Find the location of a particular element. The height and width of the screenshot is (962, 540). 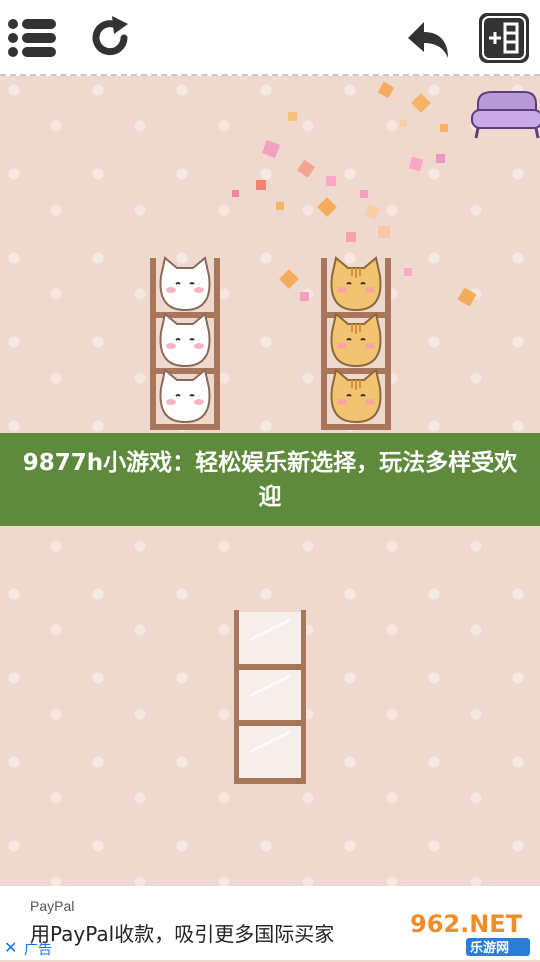

add-shelf-button is located at coordinates (504, 38).